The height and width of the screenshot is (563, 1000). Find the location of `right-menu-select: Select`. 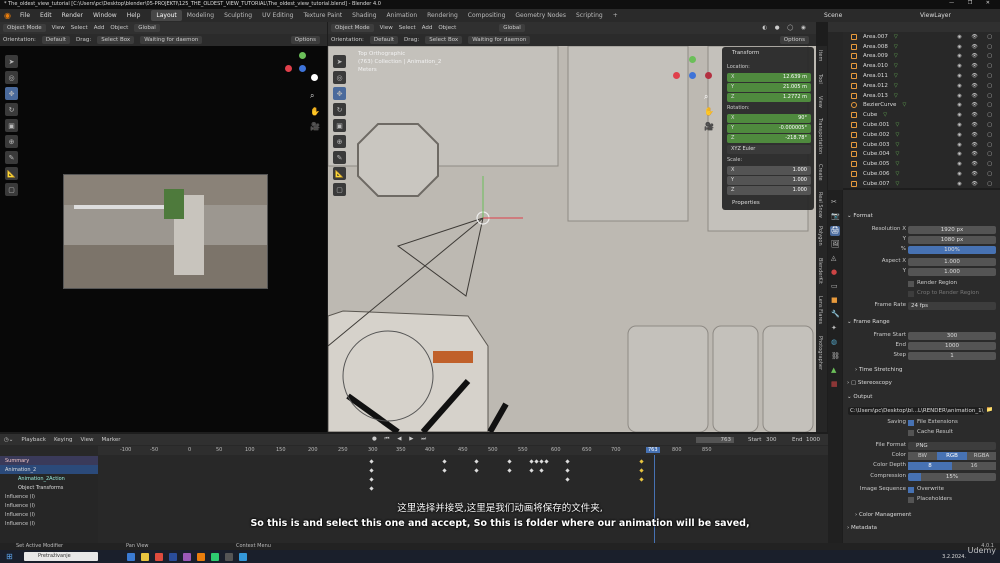

right-menu-select: Select is located at coordinates (407, 28).